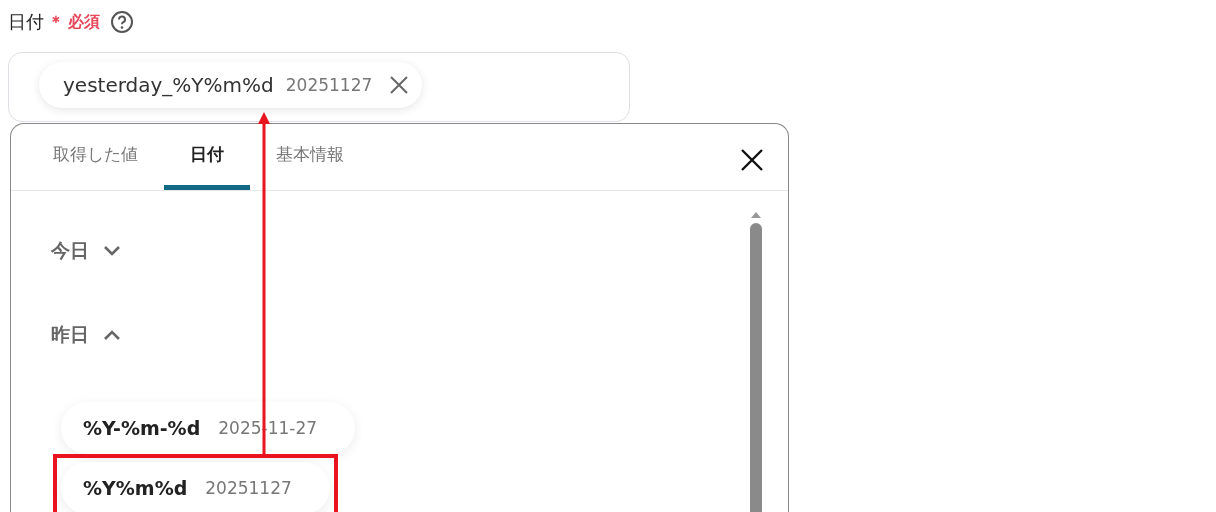 The image size is (1216, 512). What do you see at coordinates (70, 251) in the screenshot?
I see `section-header: 今日` at bounding box center [70, 251].